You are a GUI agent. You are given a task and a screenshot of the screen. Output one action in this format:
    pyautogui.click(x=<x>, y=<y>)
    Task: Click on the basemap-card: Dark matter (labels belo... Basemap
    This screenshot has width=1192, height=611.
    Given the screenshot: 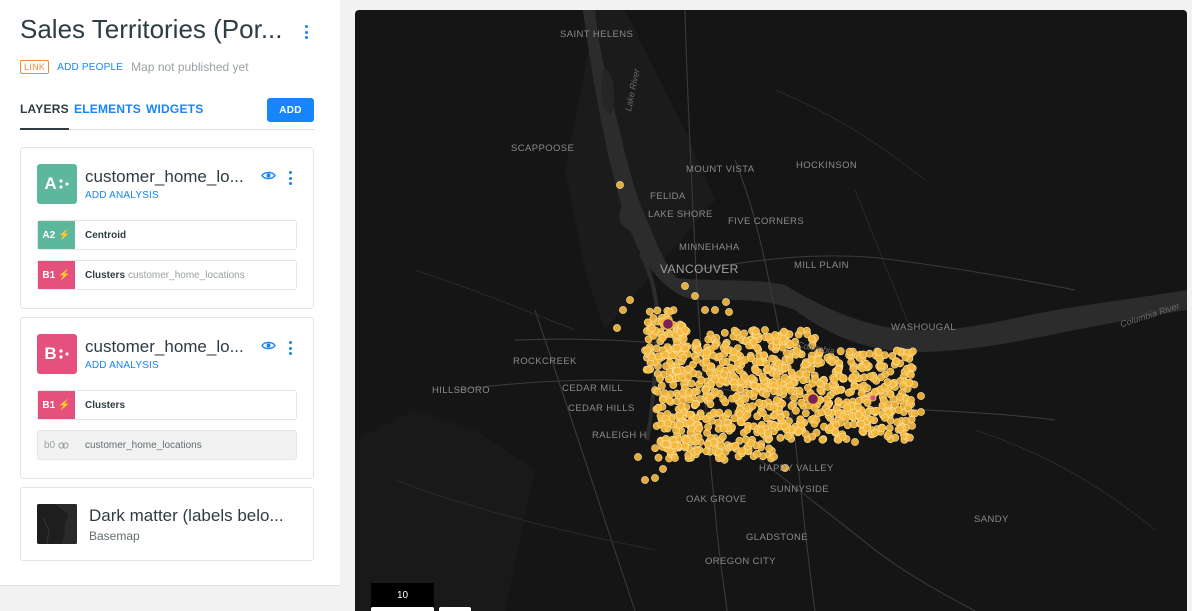 What is the action you would take?
    pyautogui.click(x=167, y=524)
    